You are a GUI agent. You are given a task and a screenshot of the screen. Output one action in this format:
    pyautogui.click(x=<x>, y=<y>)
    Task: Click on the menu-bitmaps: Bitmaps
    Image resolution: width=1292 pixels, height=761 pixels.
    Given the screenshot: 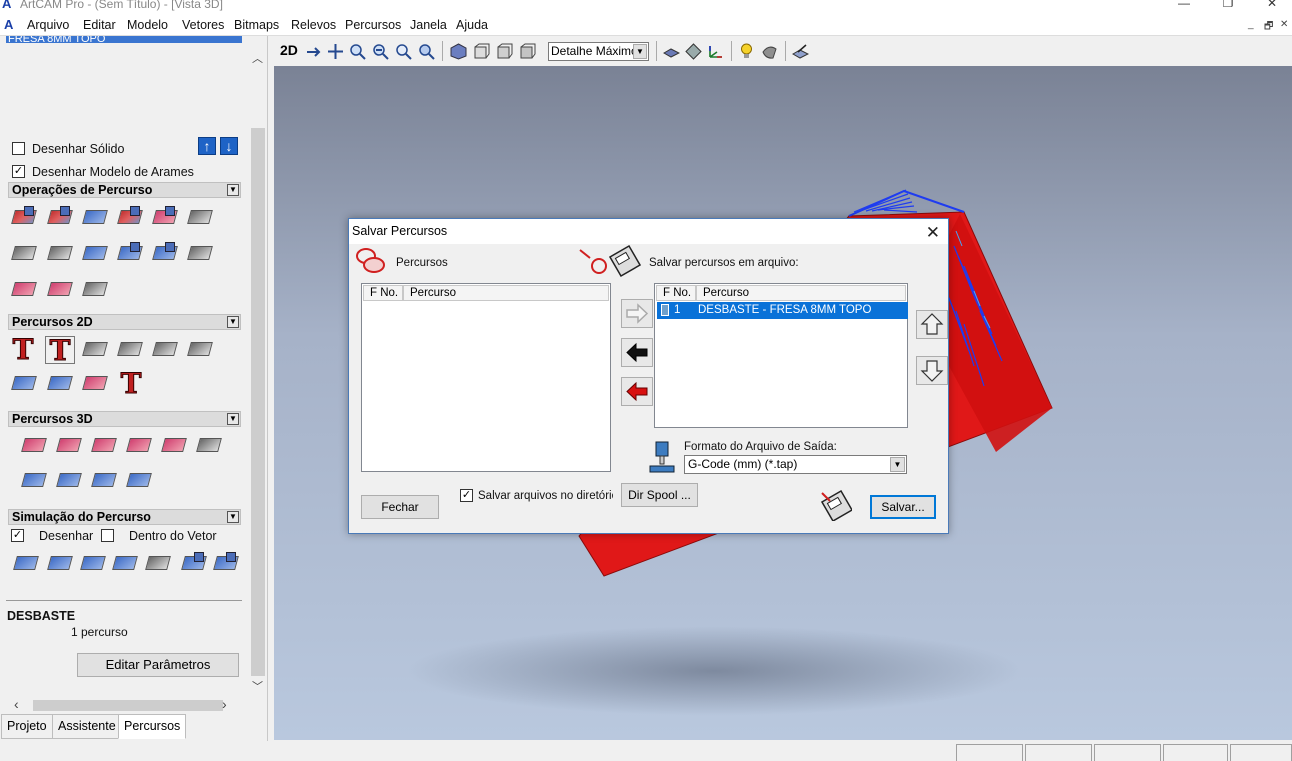 What is the action you would take?
    pyautogui.click(x=256, y=25)
    